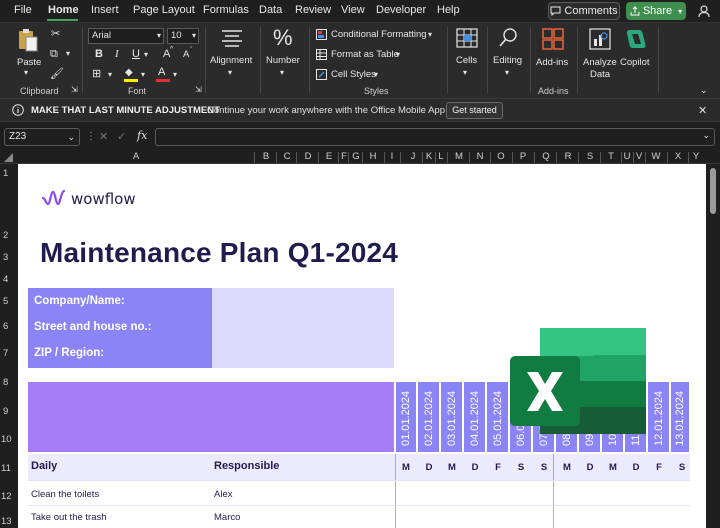  What do you see at coordinates (392, 156) in the screenshot?
I see `column-header-i: I` at bounding box center [392, 156].